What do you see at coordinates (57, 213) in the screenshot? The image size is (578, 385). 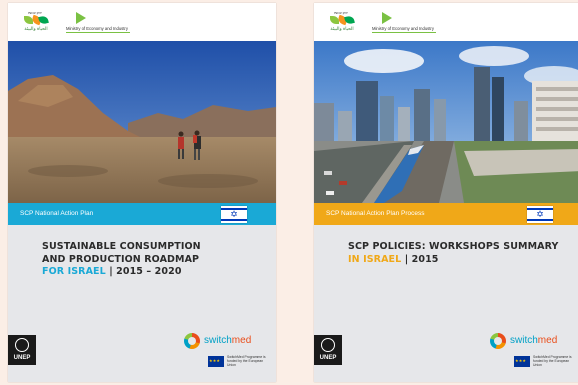 I see `band-label: SCP National Action Plan` at bounding box center [57, 213].